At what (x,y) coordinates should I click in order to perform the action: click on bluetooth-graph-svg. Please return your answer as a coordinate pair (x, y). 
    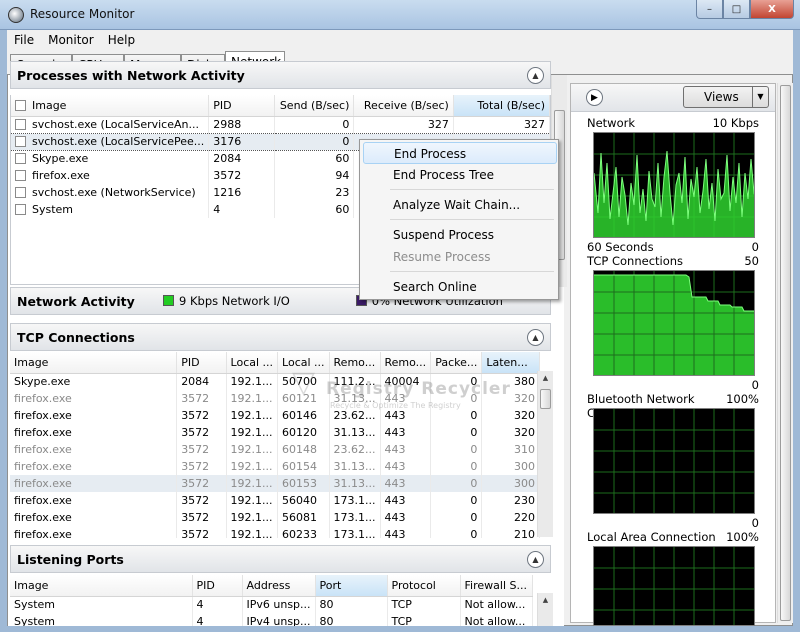
    Looking at the image, I should click on (674, 461).